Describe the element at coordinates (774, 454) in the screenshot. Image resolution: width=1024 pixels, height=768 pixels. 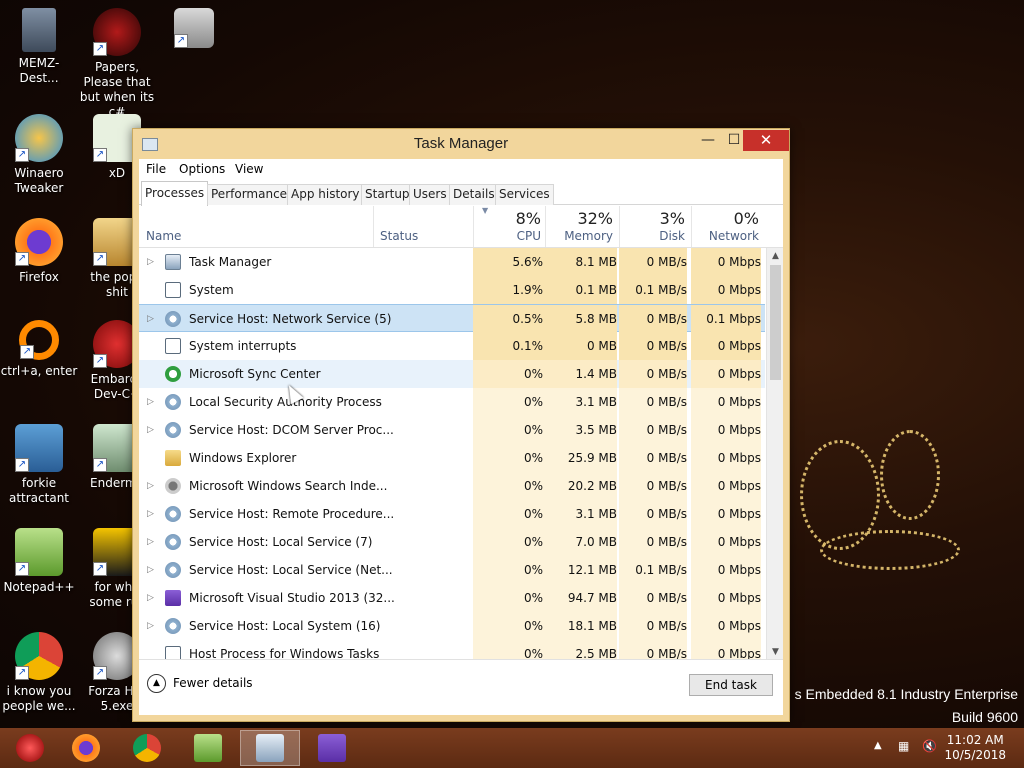
I see `vertical-scrollbar: ▲ ▼` at that location.